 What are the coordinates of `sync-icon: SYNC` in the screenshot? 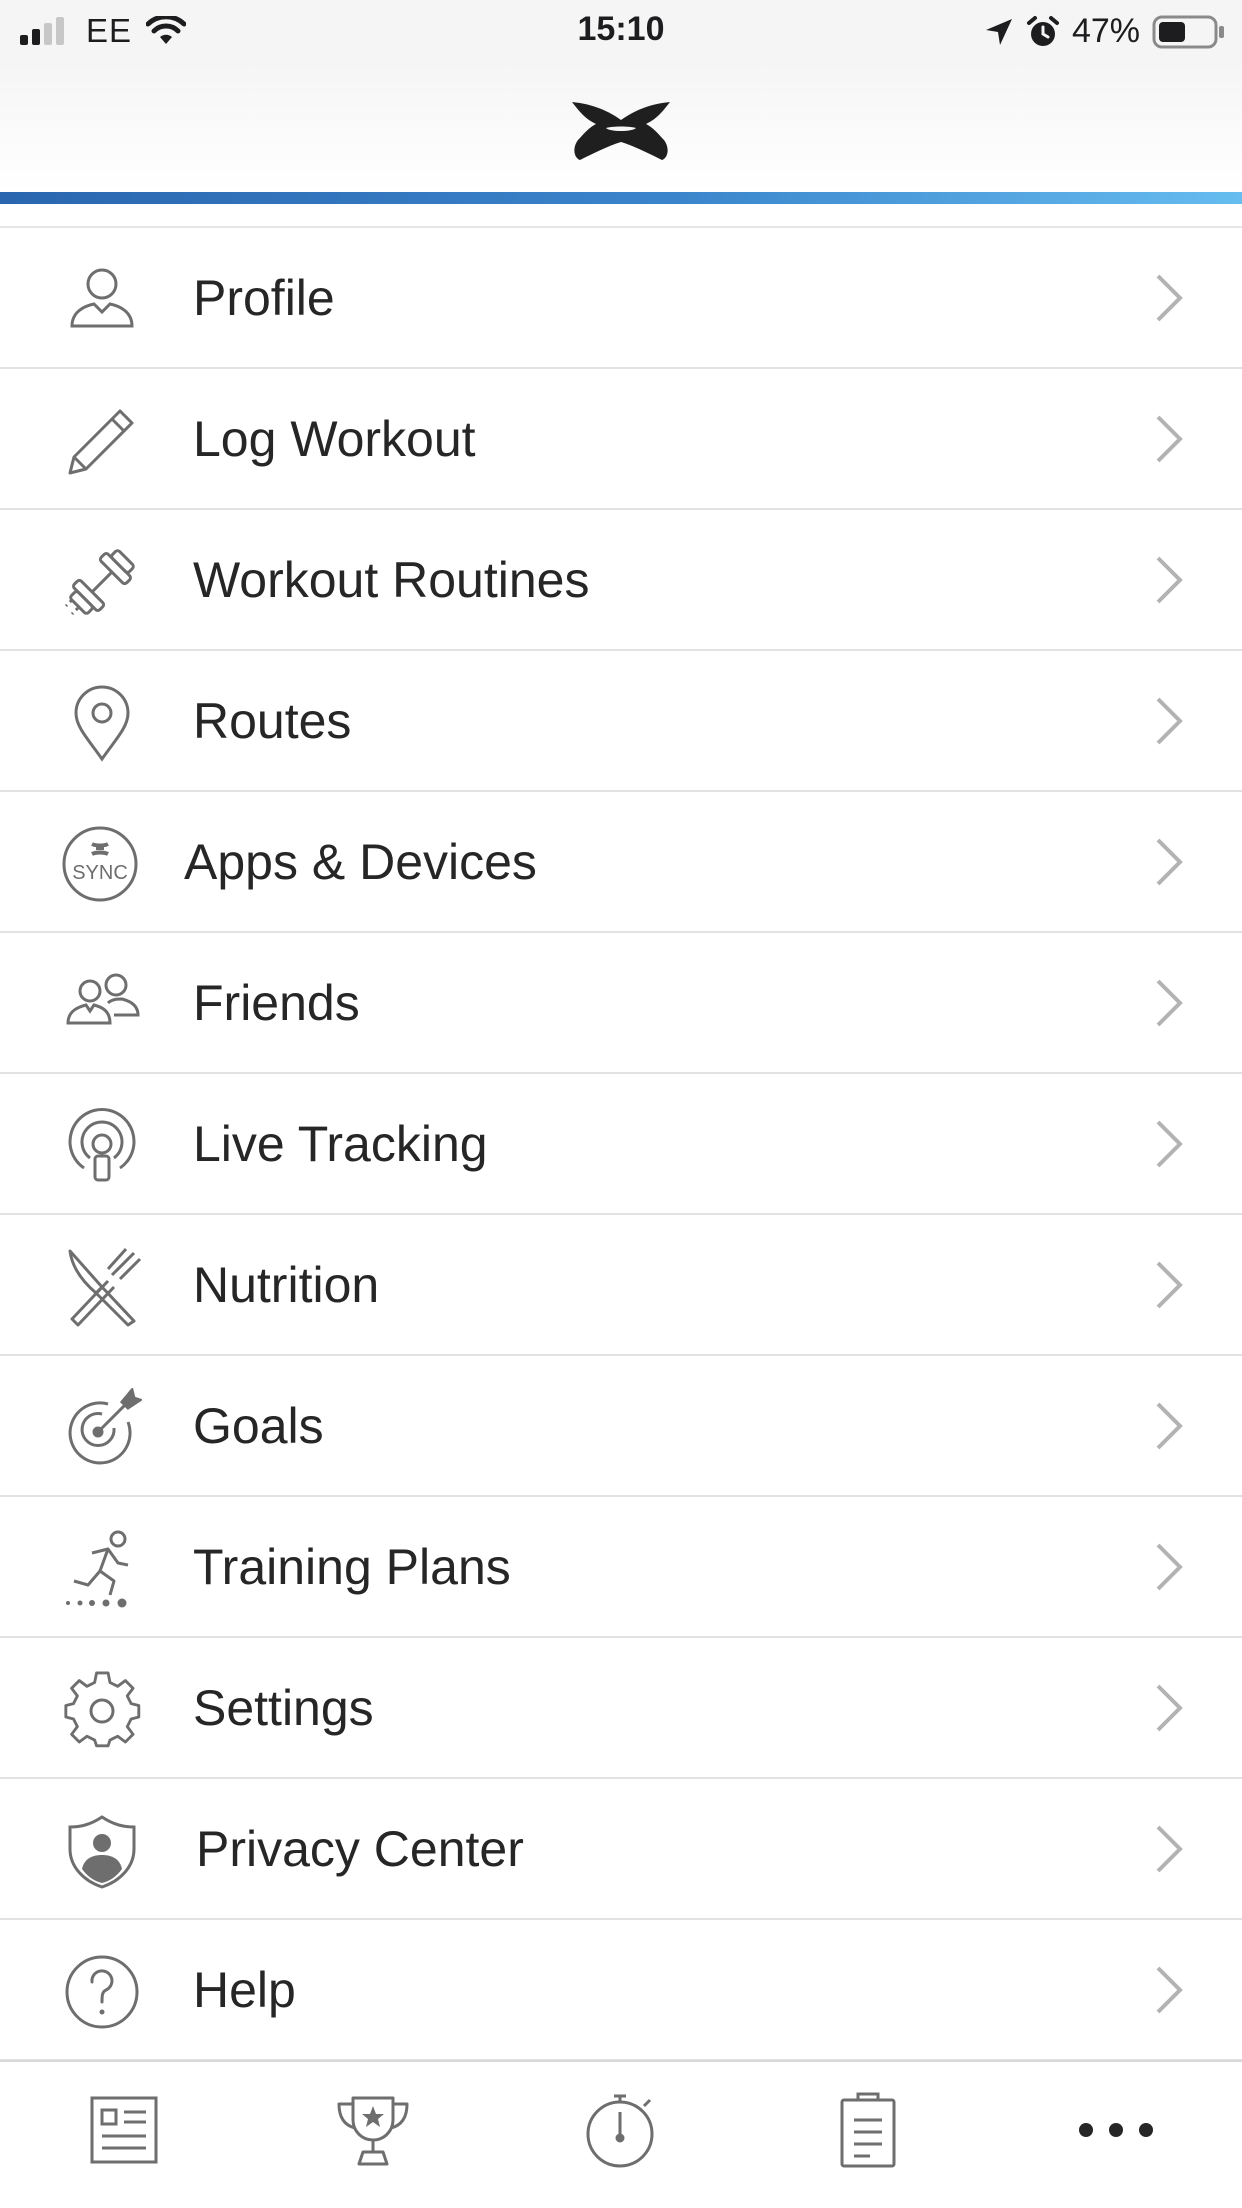 It's located at (102, 864).